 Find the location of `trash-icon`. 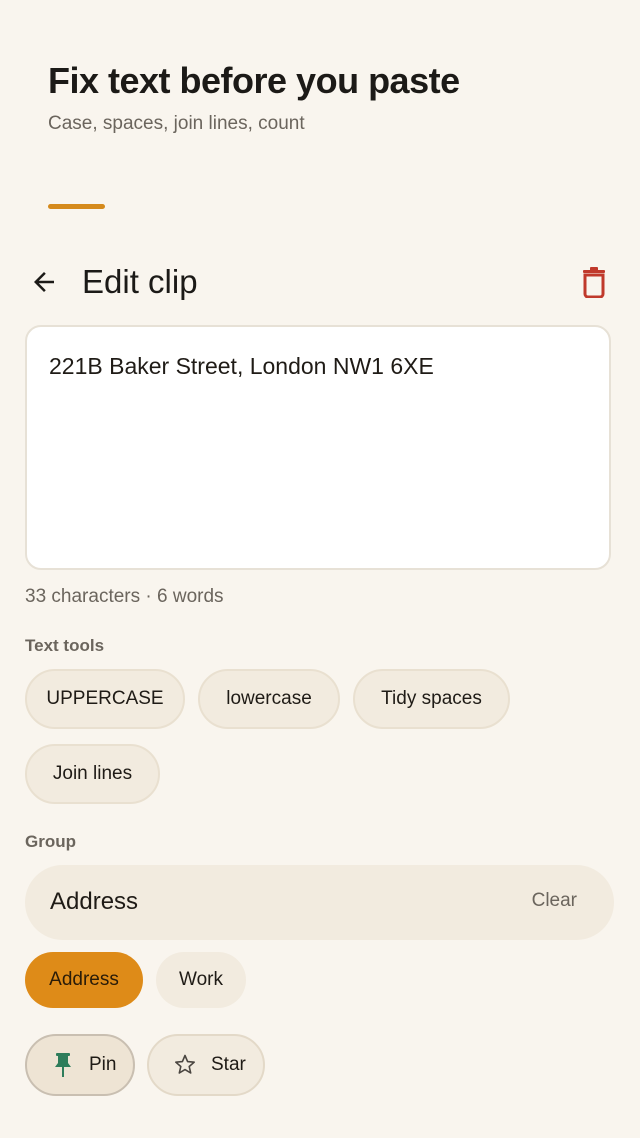

trash-icon is located at coordinates (594, 282).